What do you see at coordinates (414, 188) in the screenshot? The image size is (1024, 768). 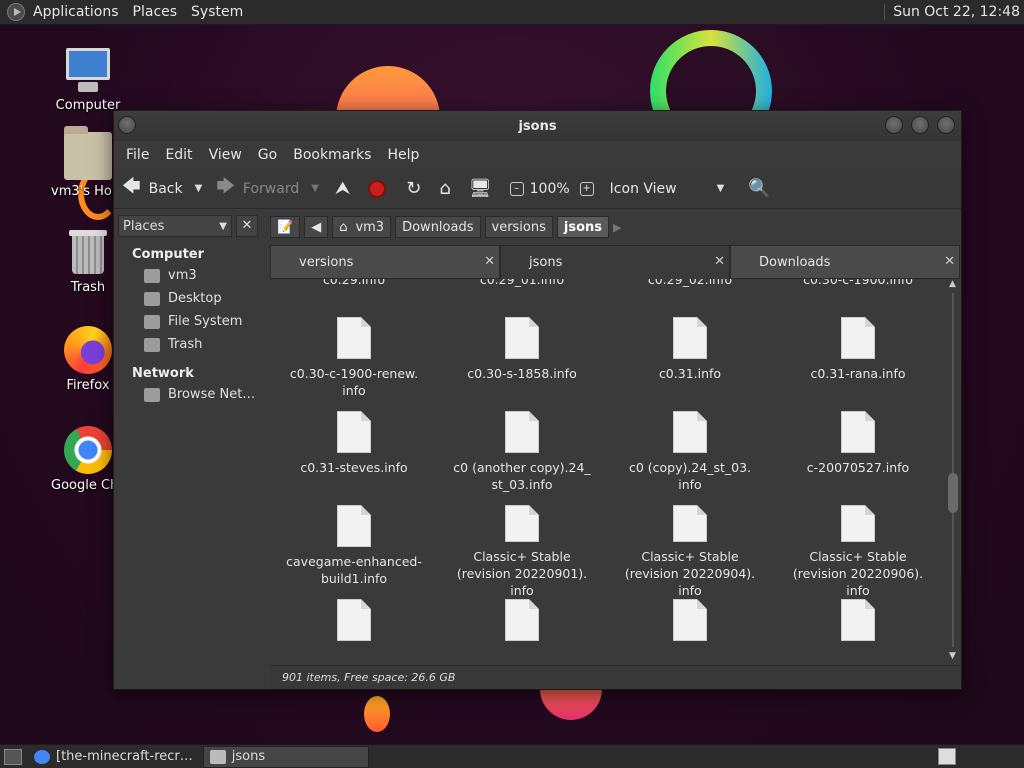 I see `reload-icon: ↻` at bounding box center [414, 188].